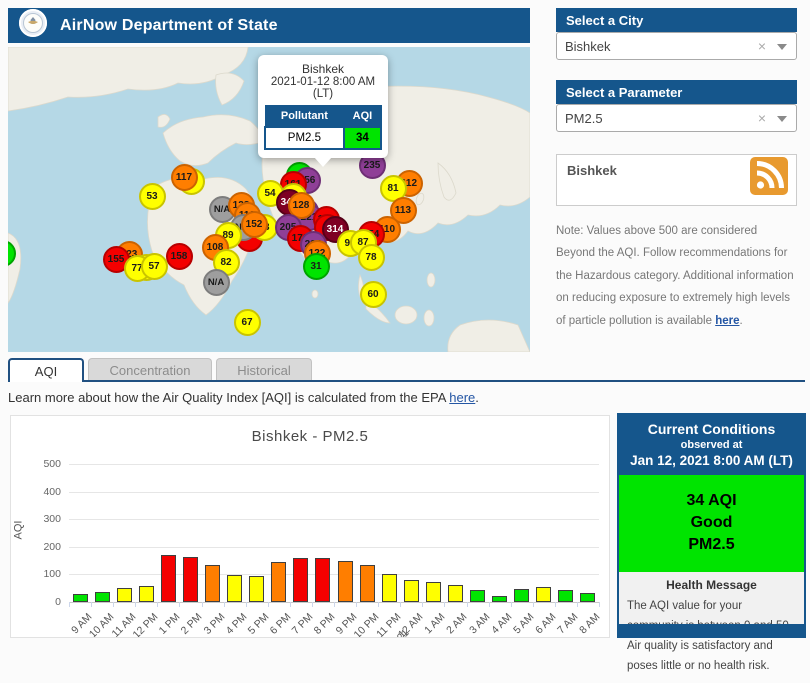 The height and width of the screenshot is (683, 810). Describe the element at coordinates (592, 170) in the screenshot. I see `feed-city-label: Bishkek` at that location.